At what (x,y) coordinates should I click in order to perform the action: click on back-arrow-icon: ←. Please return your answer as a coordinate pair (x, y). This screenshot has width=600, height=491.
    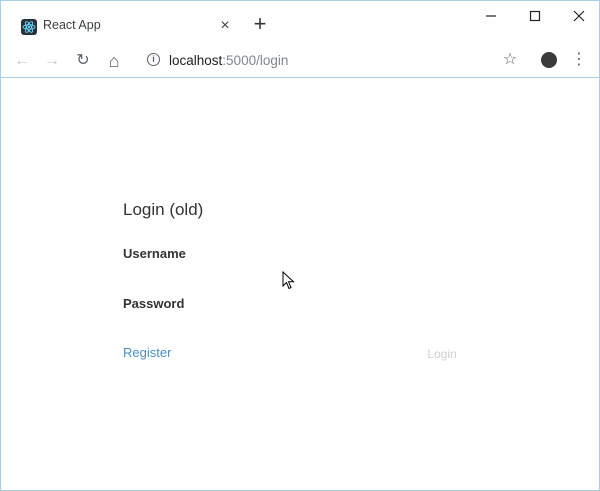
    Looking at the image, I should click on (22, 61).